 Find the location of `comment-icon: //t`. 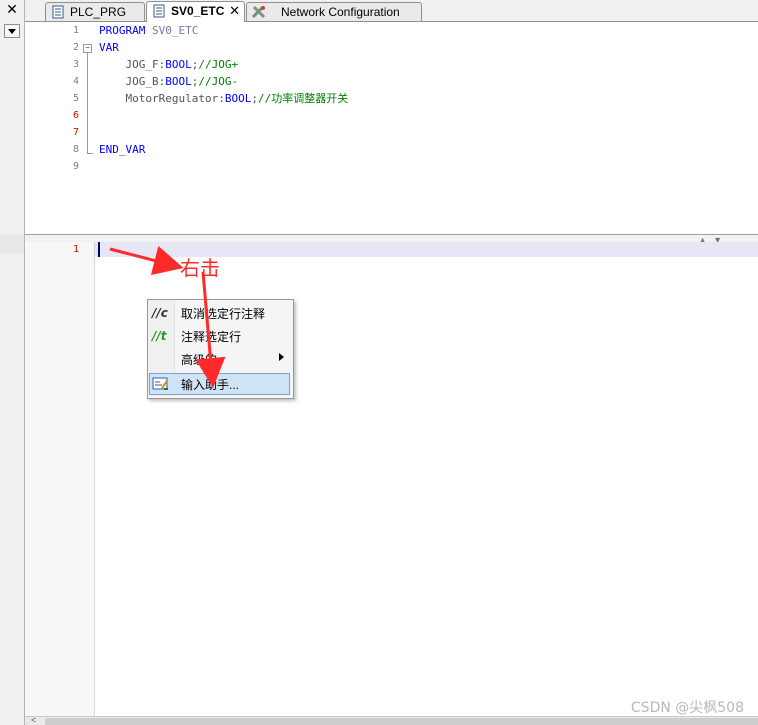

comment-icon: //t is located at coordinates (159, 336).